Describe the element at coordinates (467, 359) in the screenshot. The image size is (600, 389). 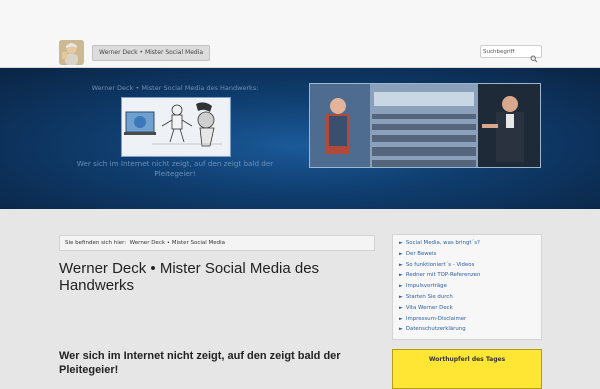
I see `widget-title: Worthupferl des Tages` at that location.